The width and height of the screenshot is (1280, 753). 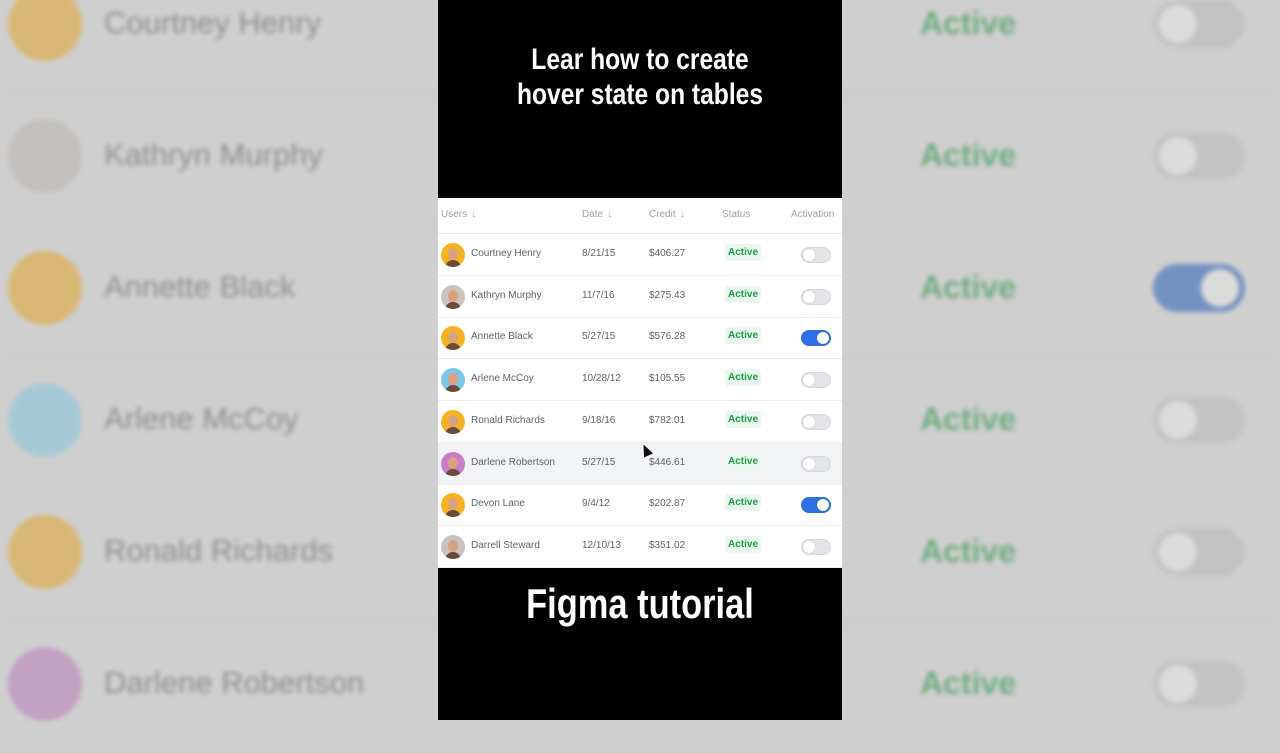 What do you see at coordinates (667, 504) in the screenshot?
I see `credit-value: $202.87` at bounding box center [667, 504].